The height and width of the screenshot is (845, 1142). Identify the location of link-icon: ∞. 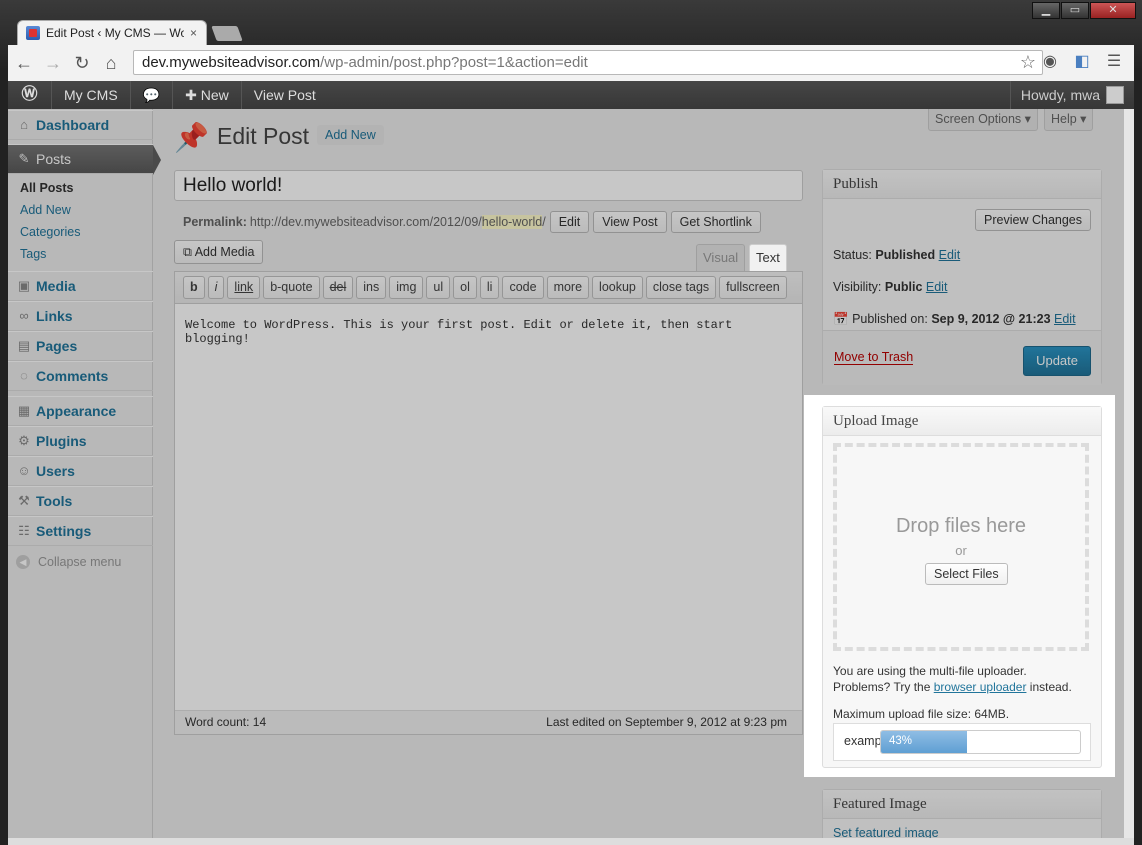
(24, 315).